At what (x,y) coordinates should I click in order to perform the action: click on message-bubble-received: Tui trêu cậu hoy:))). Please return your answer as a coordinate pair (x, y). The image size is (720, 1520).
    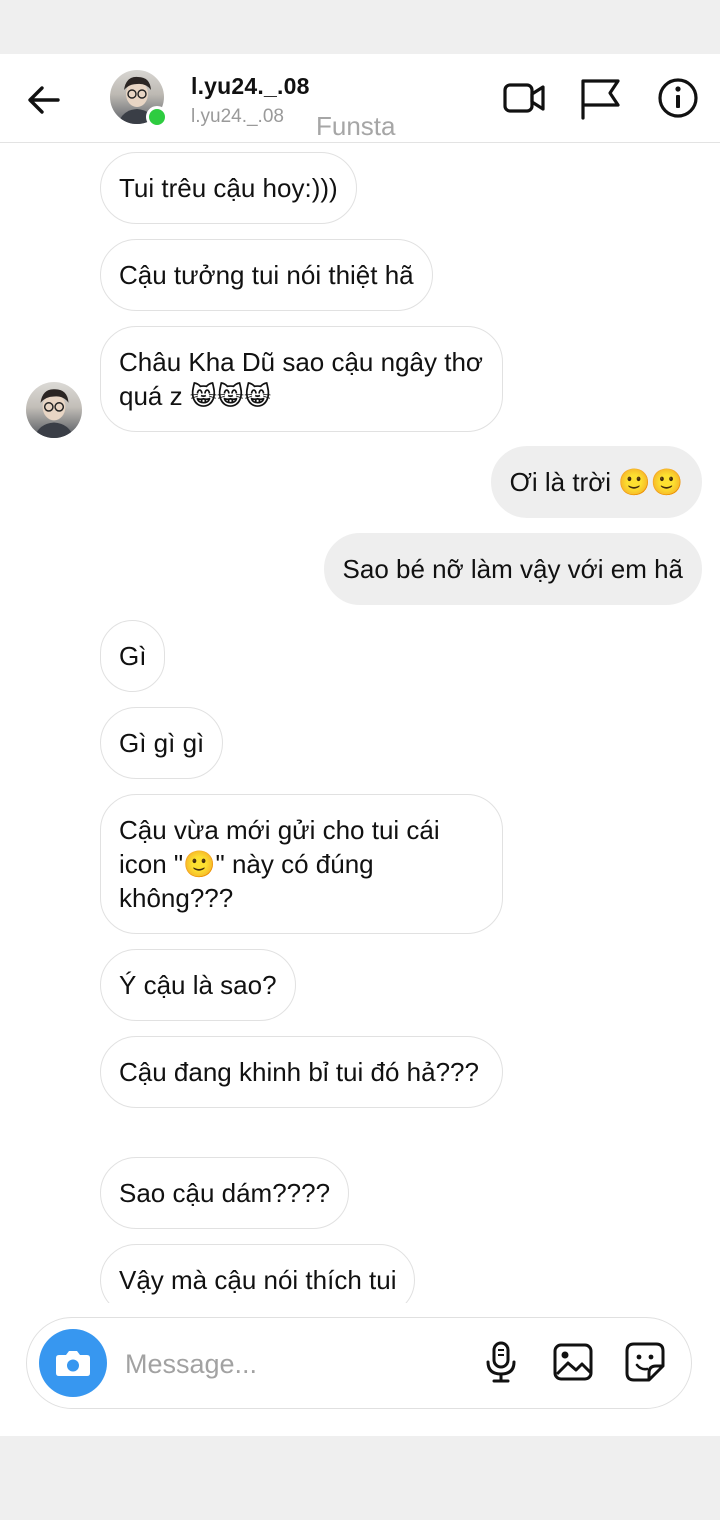
    Looking at the image, I should click on (228, 188).